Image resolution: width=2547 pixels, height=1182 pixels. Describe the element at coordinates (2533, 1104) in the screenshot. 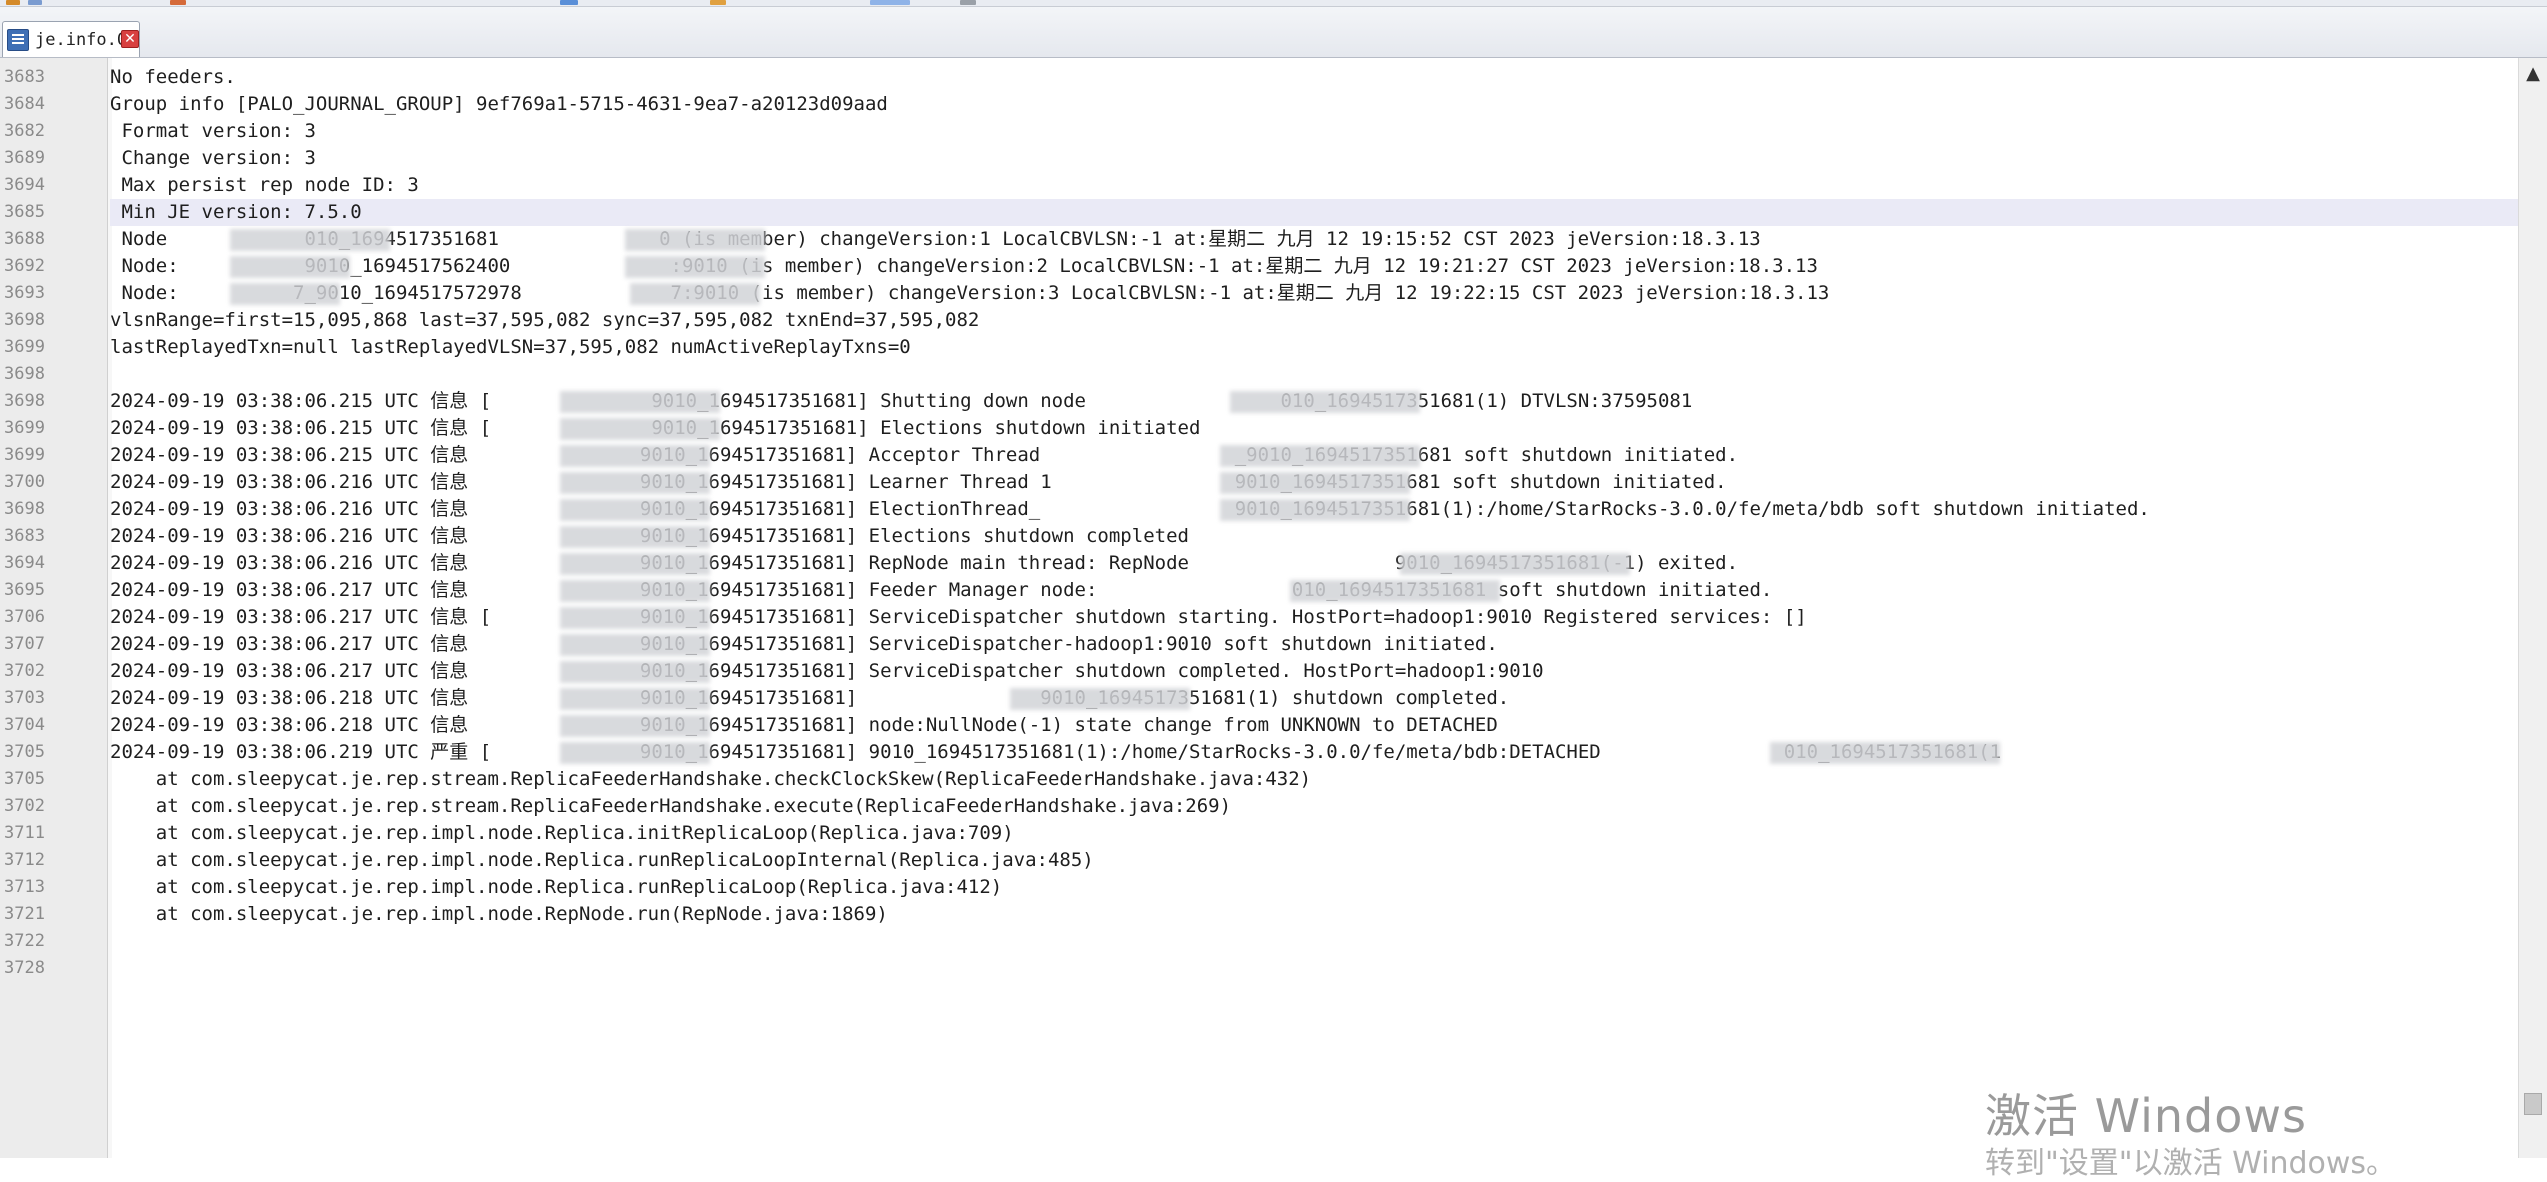

I see `scroll-thumb` at that location.